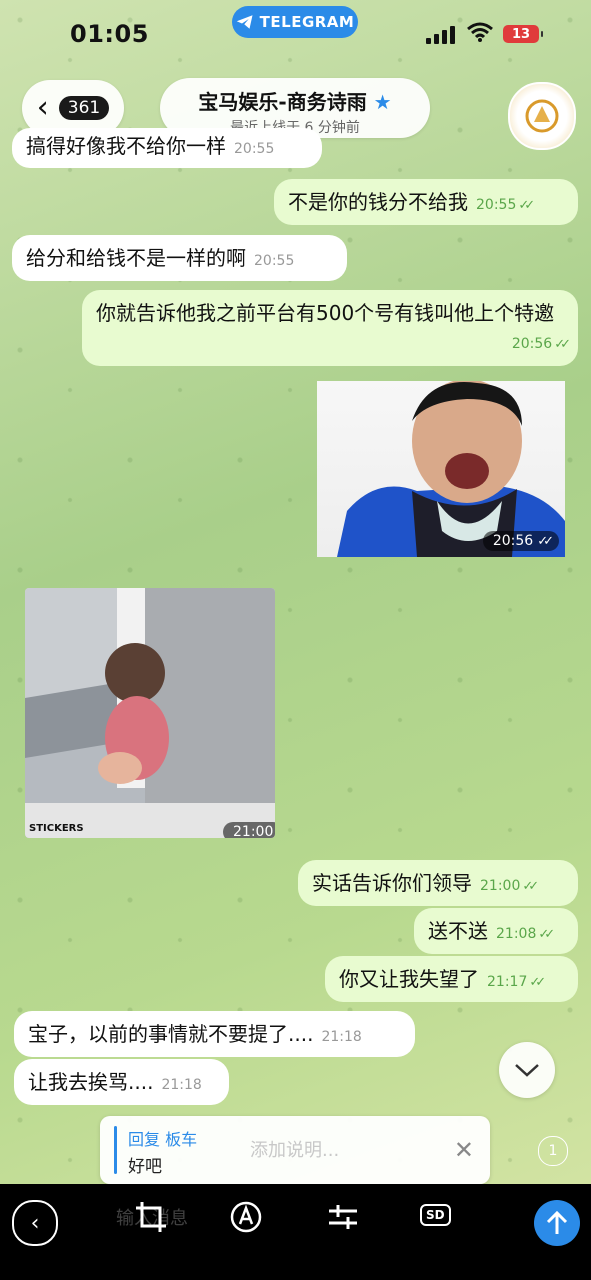 Image resolution: width=591 pixels, height=1280 pixels. Describe the element at coordinates (392, 883) in the screenshot. I see `message-text: 实话告诉你们领导` at that location.